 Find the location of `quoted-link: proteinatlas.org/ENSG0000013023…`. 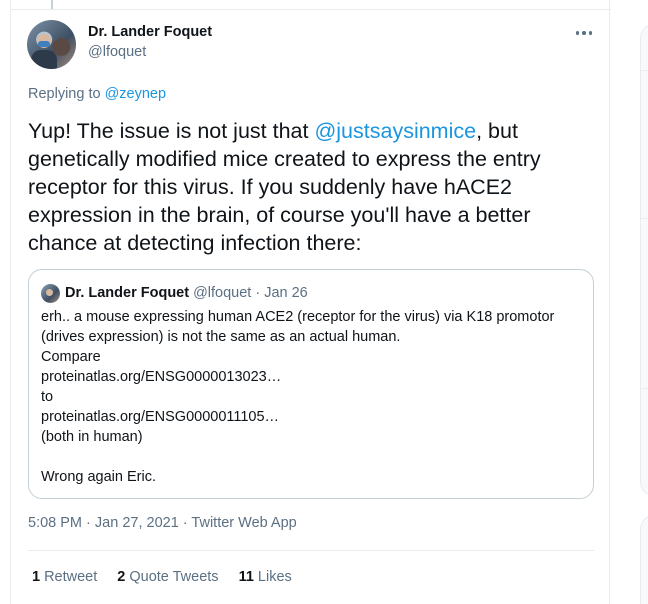

quoted-link: proteinatlas.org/ENSG0000013023… is located at coordinates (161, 377).